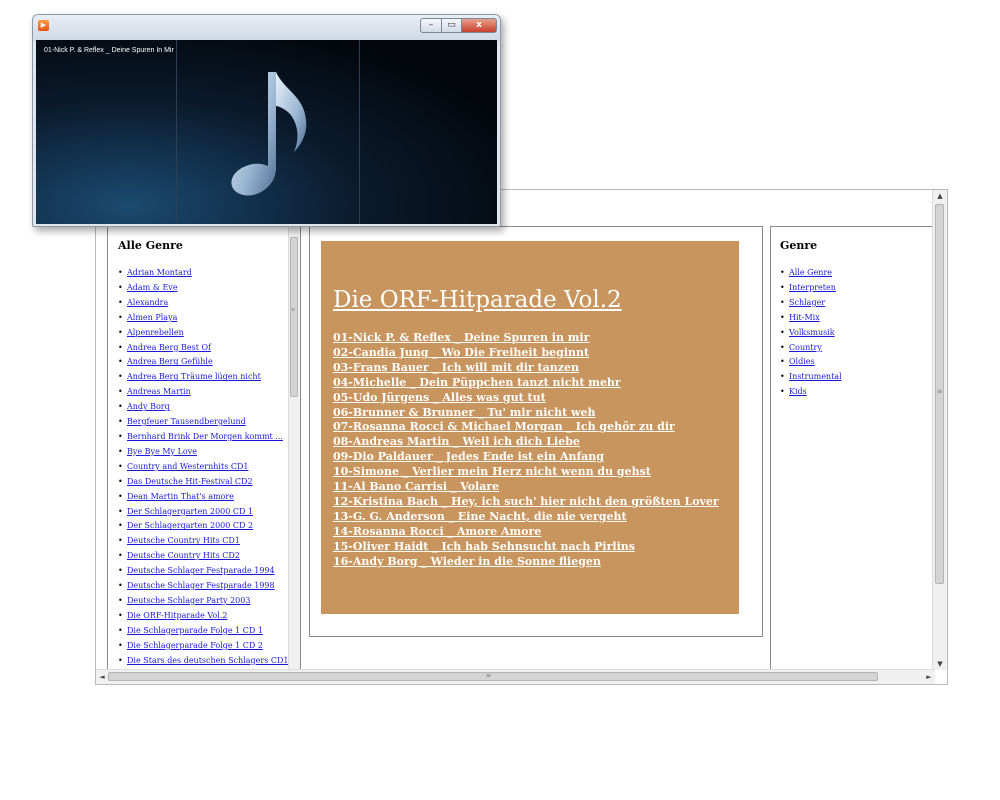  What do you see at coordinates (437, 531) in the screenshot?
I see `track-link: 14-Rosanna Rocci _ Amore Amore` at bounding box center [437, 531].